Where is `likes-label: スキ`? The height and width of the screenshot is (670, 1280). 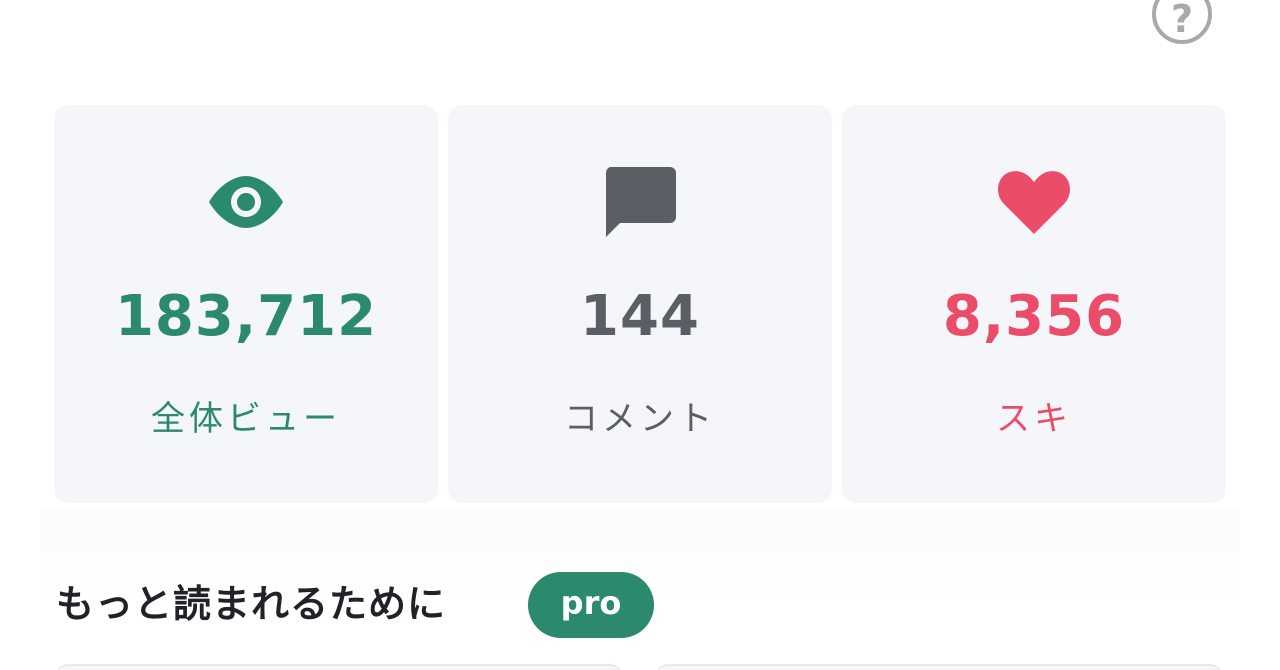 likes-label: スキ is located at coordinates (1034, 419).